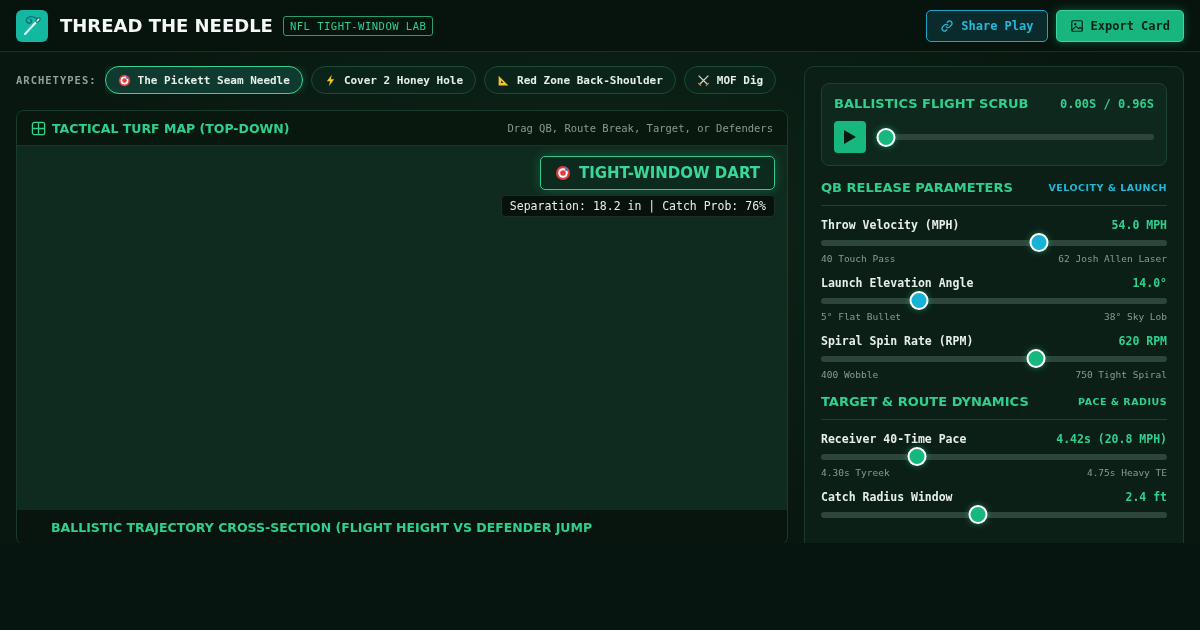 The image size is (1200, 630). I want to click on parameter-label: Launch Elevation Angle, so click(897, 283).